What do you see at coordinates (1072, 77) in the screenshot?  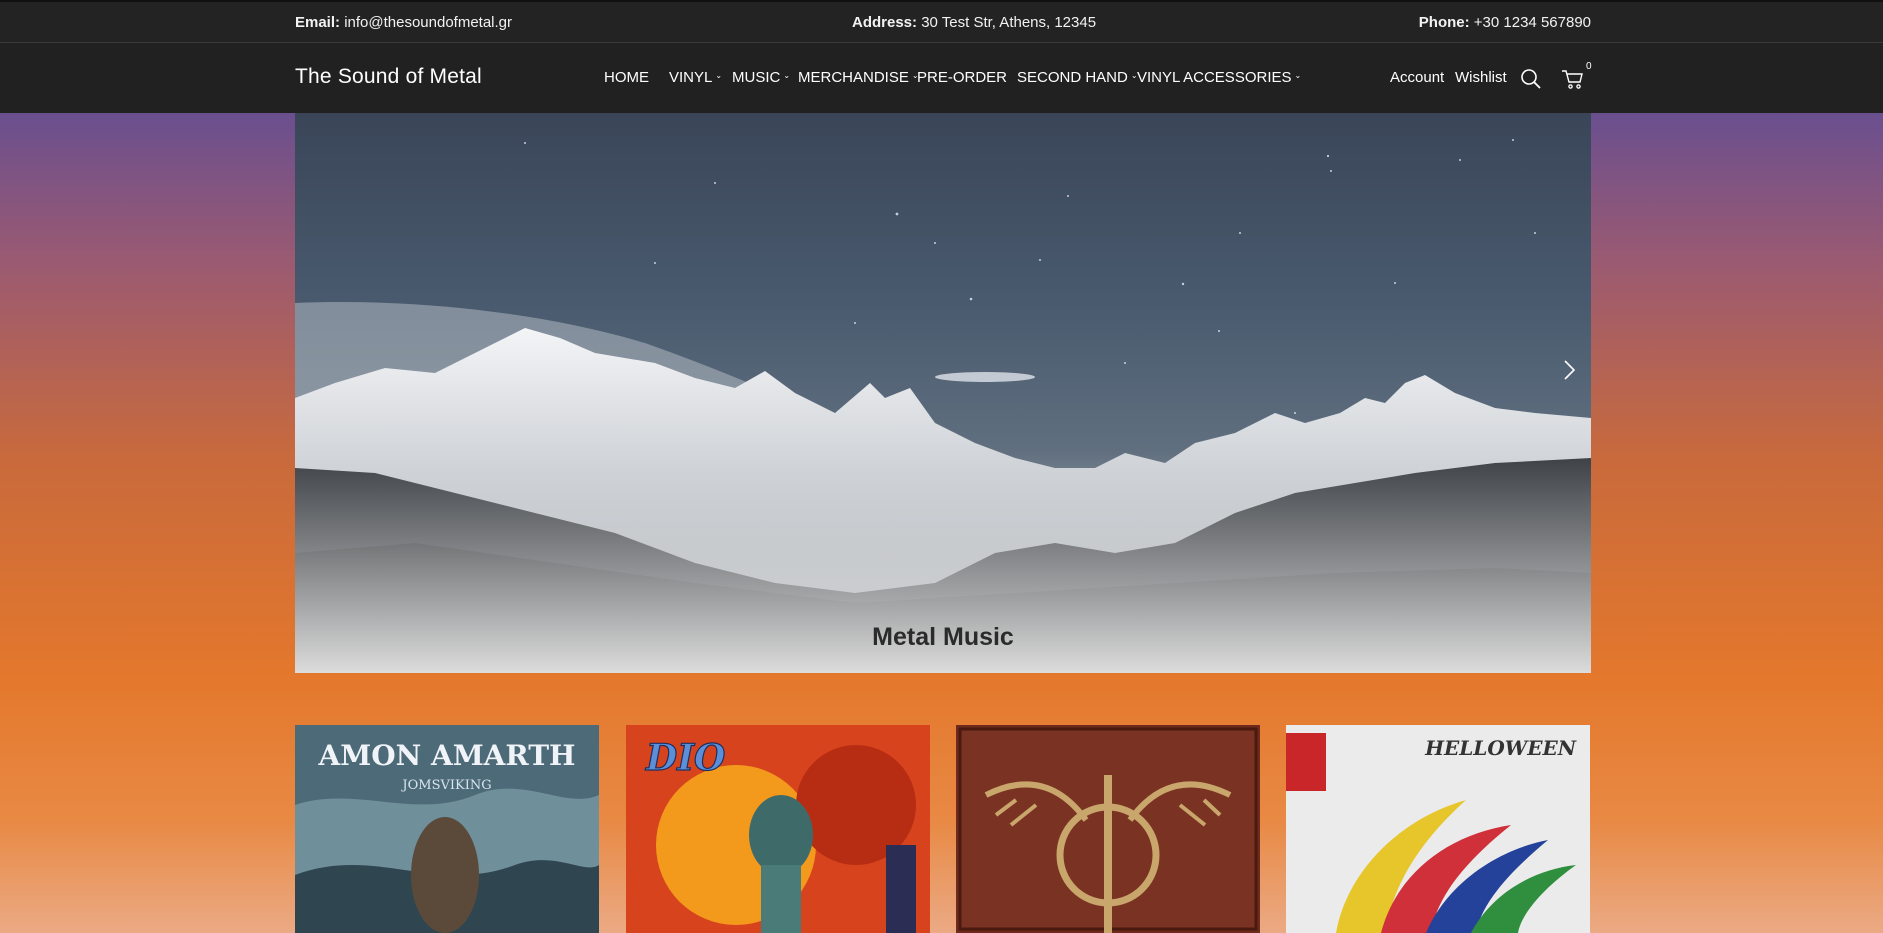 I see `menu-item-label: SECOND HAND` at bounding box center [1072, 77].